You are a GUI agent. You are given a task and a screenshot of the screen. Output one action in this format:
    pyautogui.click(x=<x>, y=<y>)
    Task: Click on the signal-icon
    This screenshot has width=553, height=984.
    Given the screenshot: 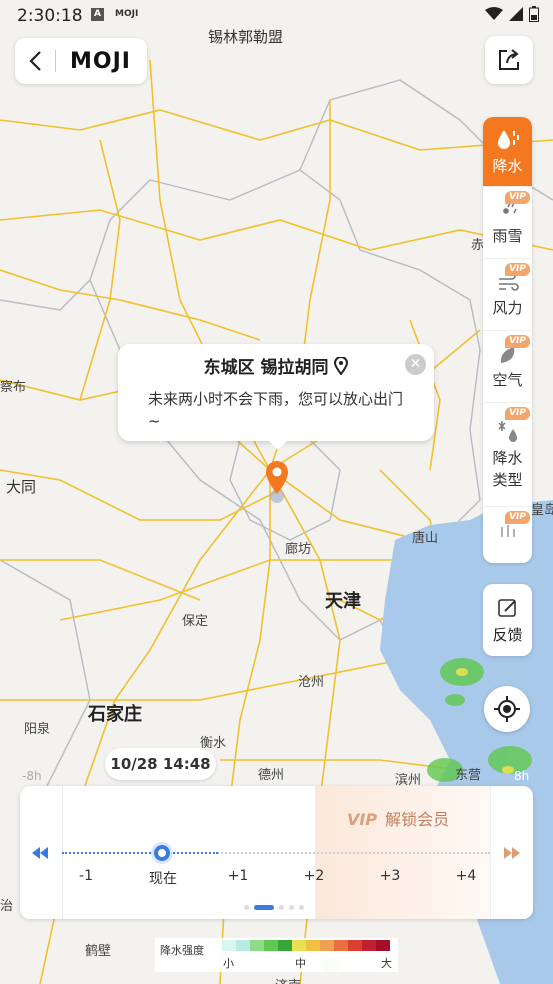 What is the action you would take?
    pyautogui.click(x=516, y=14)
    